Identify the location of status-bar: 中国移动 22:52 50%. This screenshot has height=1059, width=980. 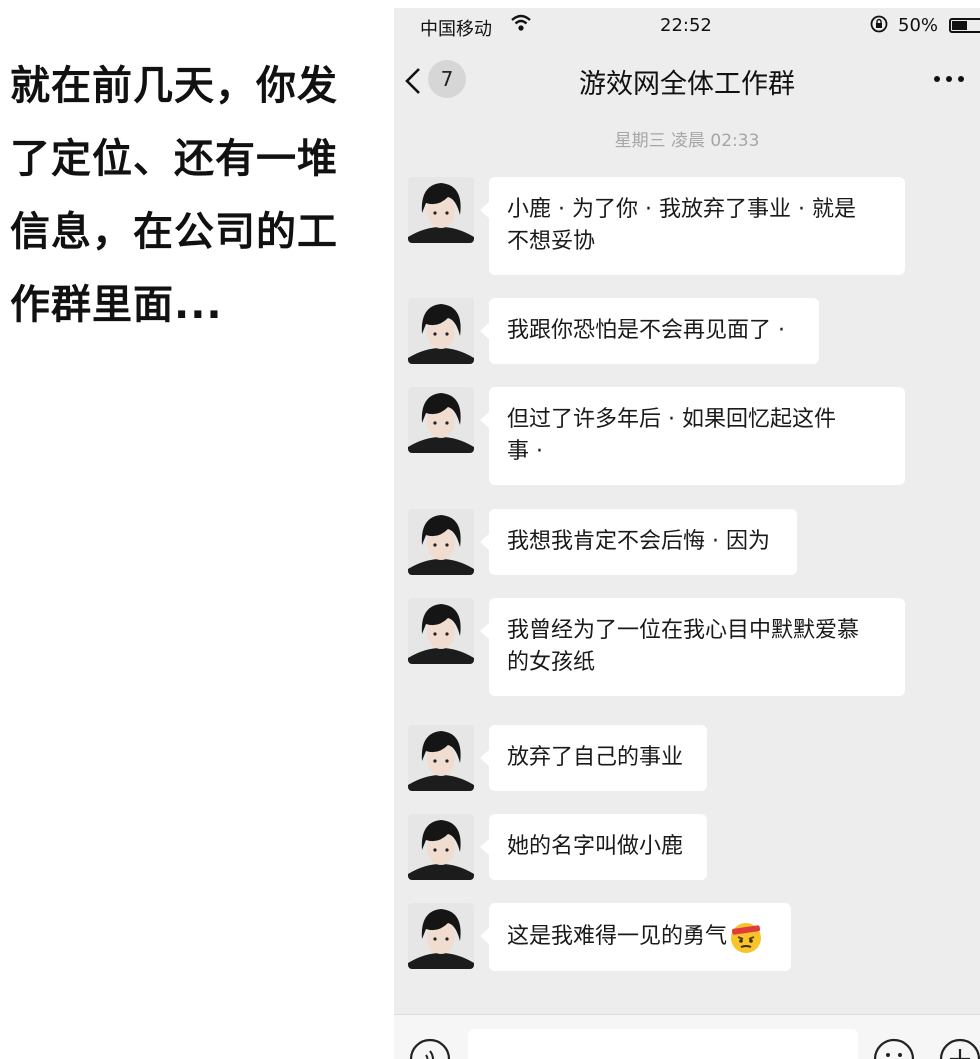
(687, 26).